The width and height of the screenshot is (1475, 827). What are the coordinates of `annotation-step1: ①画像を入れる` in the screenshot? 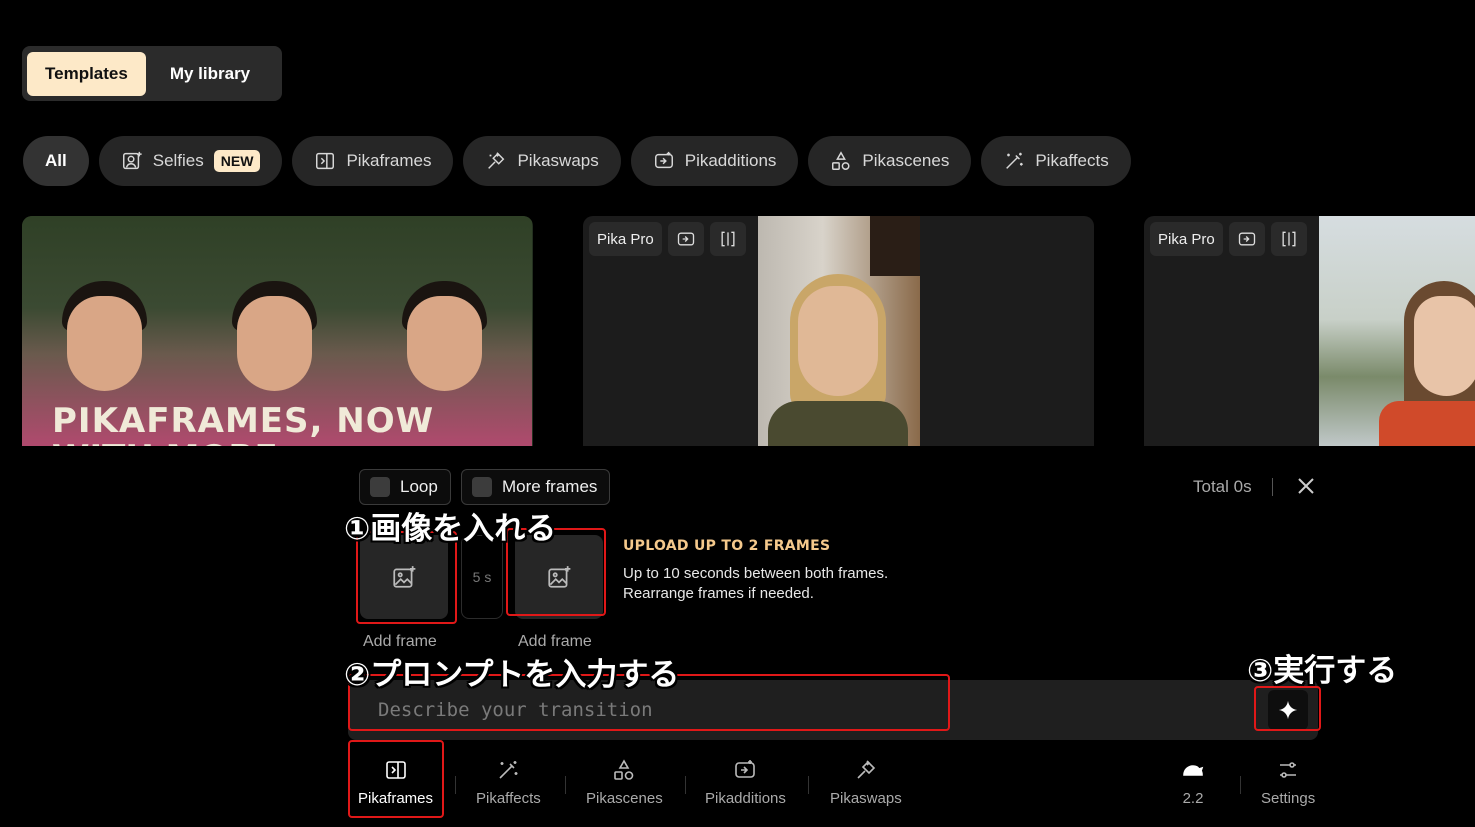 It's located at (450, 529).